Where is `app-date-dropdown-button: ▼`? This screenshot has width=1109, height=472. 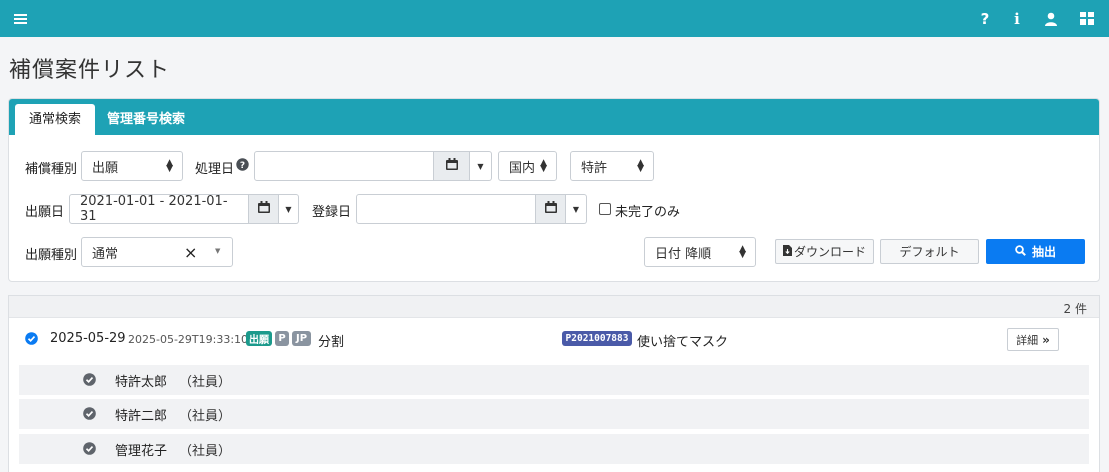
app-date-dropdown-button: ▼ is located at coordinates (289, 209).